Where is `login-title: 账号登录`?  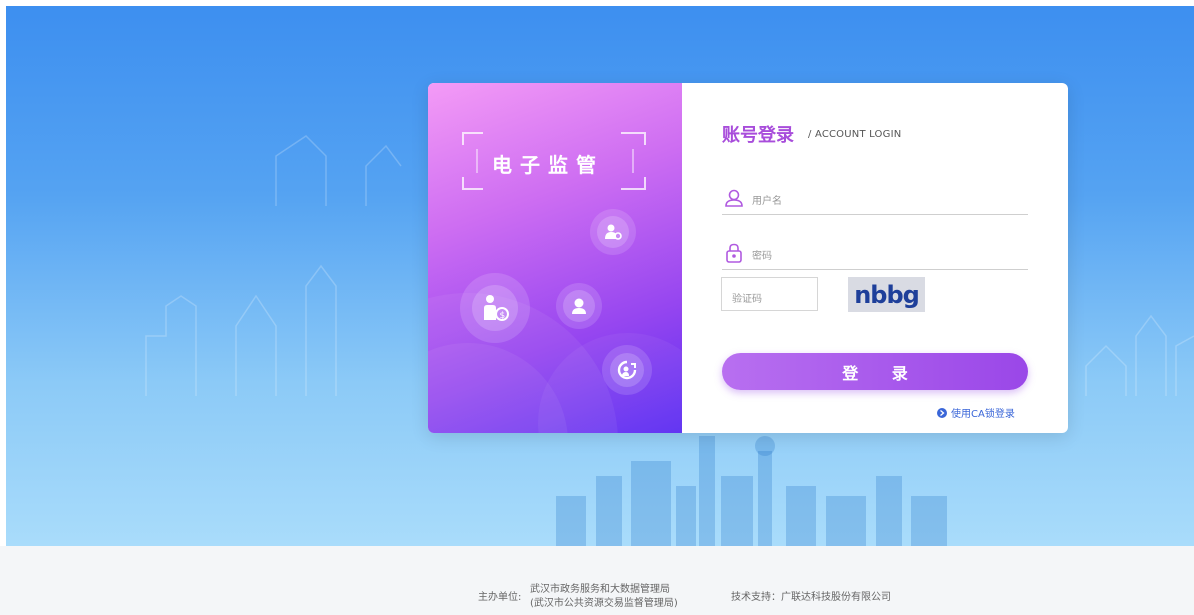
login-title: 账号登录 is located at coordinates (758, 135).